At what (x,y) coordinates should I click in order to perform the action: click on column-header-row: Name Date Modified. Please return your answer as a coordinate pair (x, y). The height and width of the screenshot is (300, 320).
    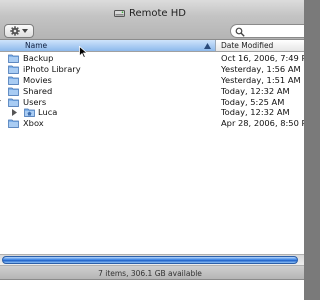
    Looking at the image, I should click on (152, 46).